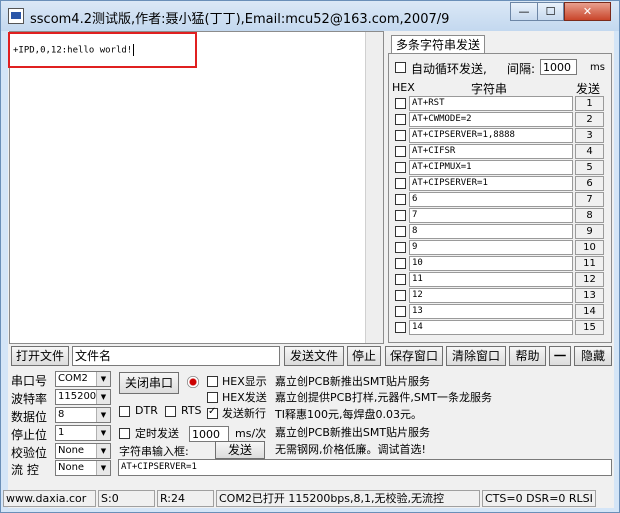 This screenshot has height=513, width=620. Describe the element at coordinates (352, 432) in the screenshot. I see `ad-line-4: 嘉立创PCB新推出SMT贴片服务` at that location.